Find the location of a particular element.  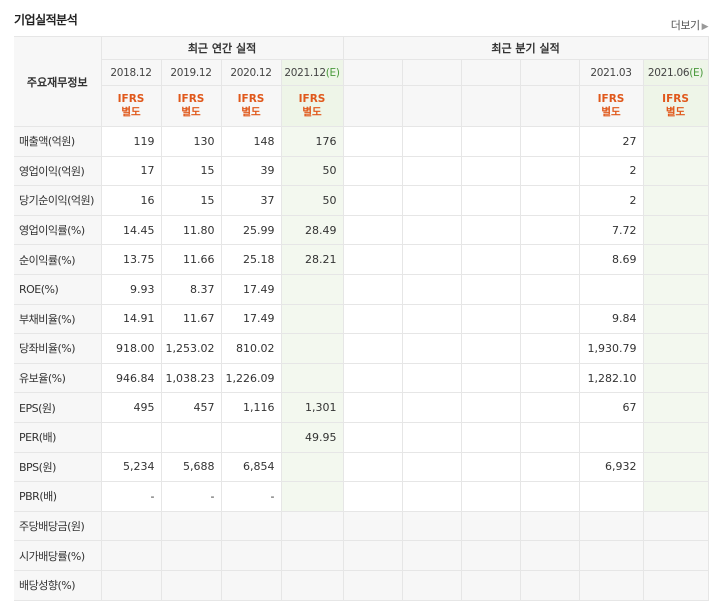

accounting-standard: IFRS 별도 is located at coordinates (191, 106).